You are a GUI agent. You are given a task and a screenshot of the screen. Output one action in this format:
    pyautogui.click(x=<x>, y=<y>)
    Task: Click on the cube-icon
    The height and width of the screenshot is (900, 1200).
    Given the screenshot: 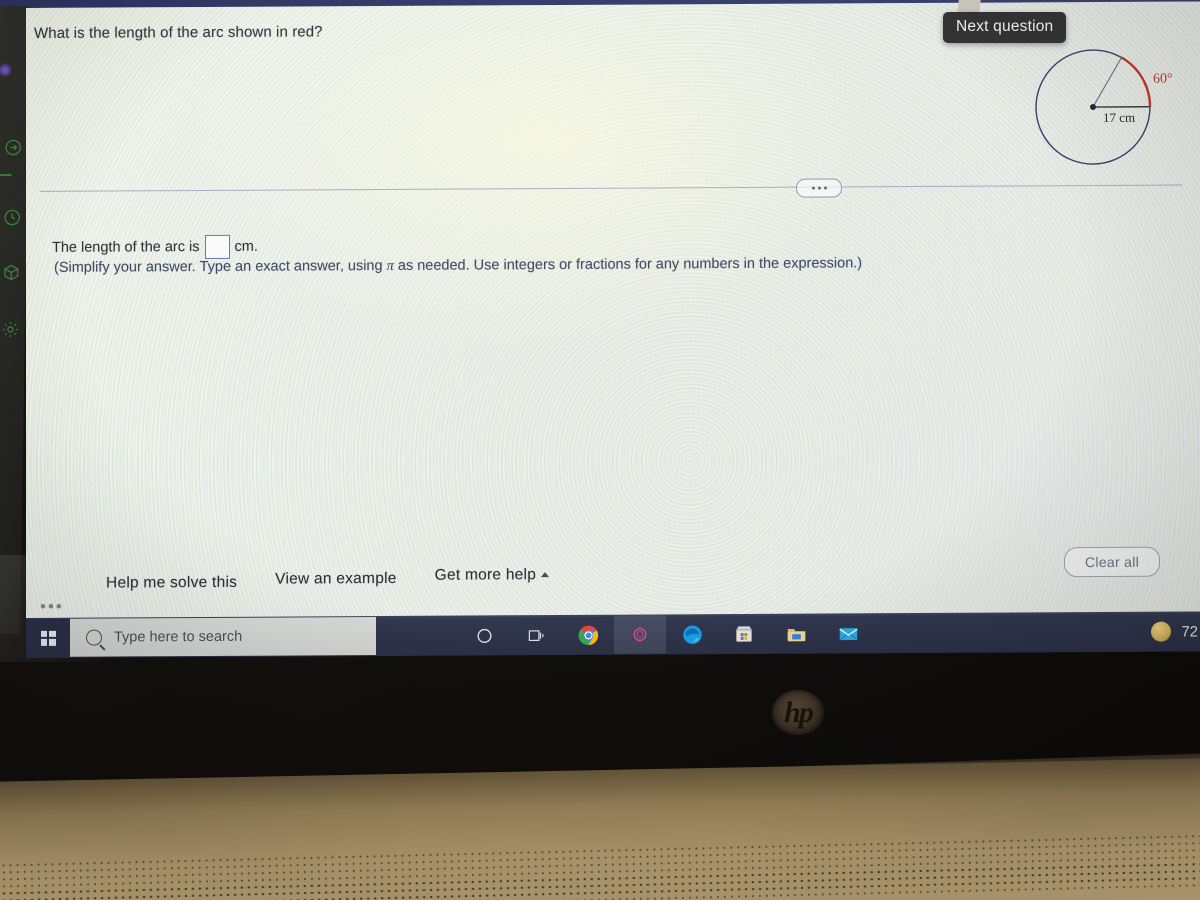 What is the action you would take?
    pyautogui.click(x=12, y=272)
    